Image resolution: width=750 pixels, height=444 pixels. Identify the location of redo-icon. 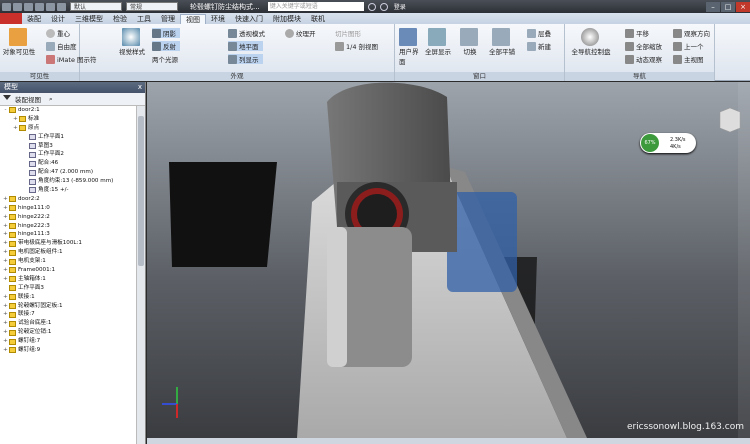
(61, 6).